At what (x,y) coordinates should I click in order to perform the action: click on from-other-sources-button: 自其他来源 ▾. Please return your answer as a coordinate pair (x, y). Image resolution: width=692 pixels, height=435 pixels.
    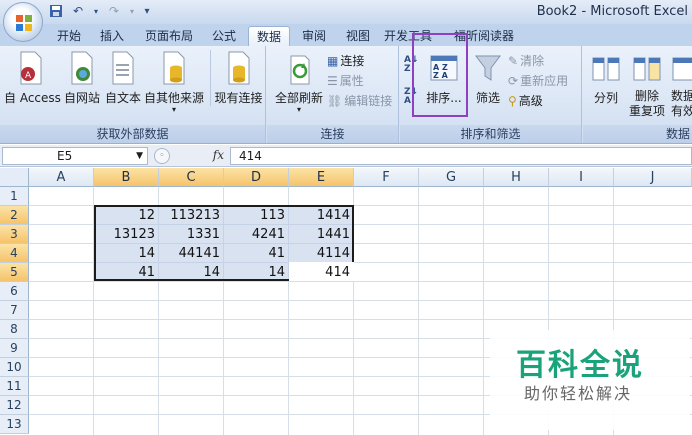
    Looking at the image, I should click on (174, 82).